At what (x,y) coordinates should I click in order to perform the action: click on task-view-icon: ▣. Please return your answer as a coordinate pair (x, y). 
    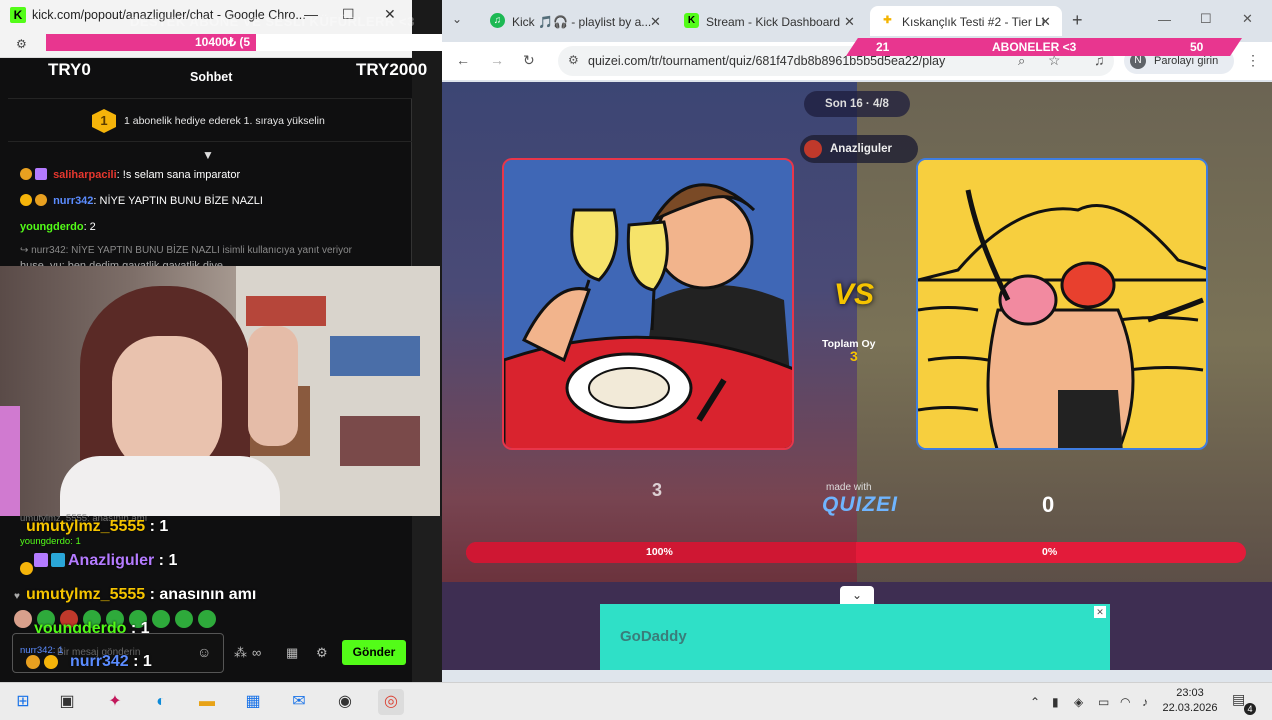
    Looking at the image, I should click on (67, 702).